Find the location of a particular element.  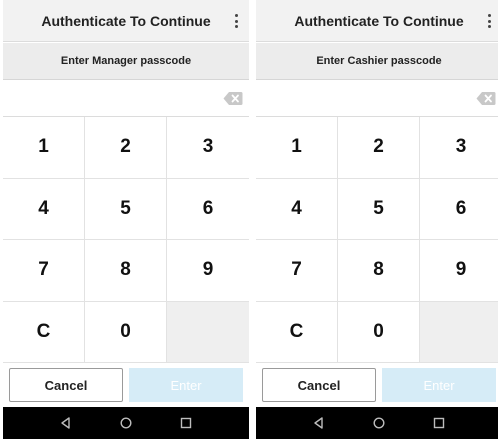

passcode-prompt: Enter Manager passcode is located at coordinates (126, 61).